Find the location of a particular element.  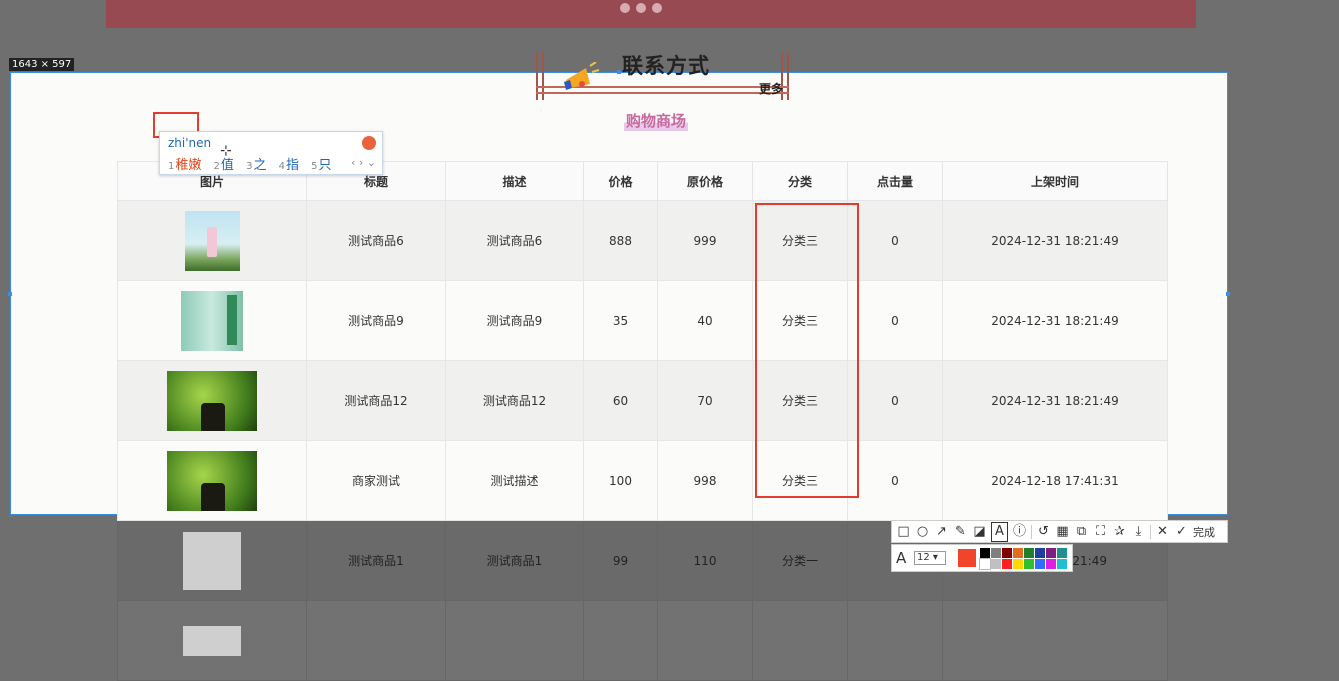

title-cell: 测试商品1 is located at coordinates (376, 560).